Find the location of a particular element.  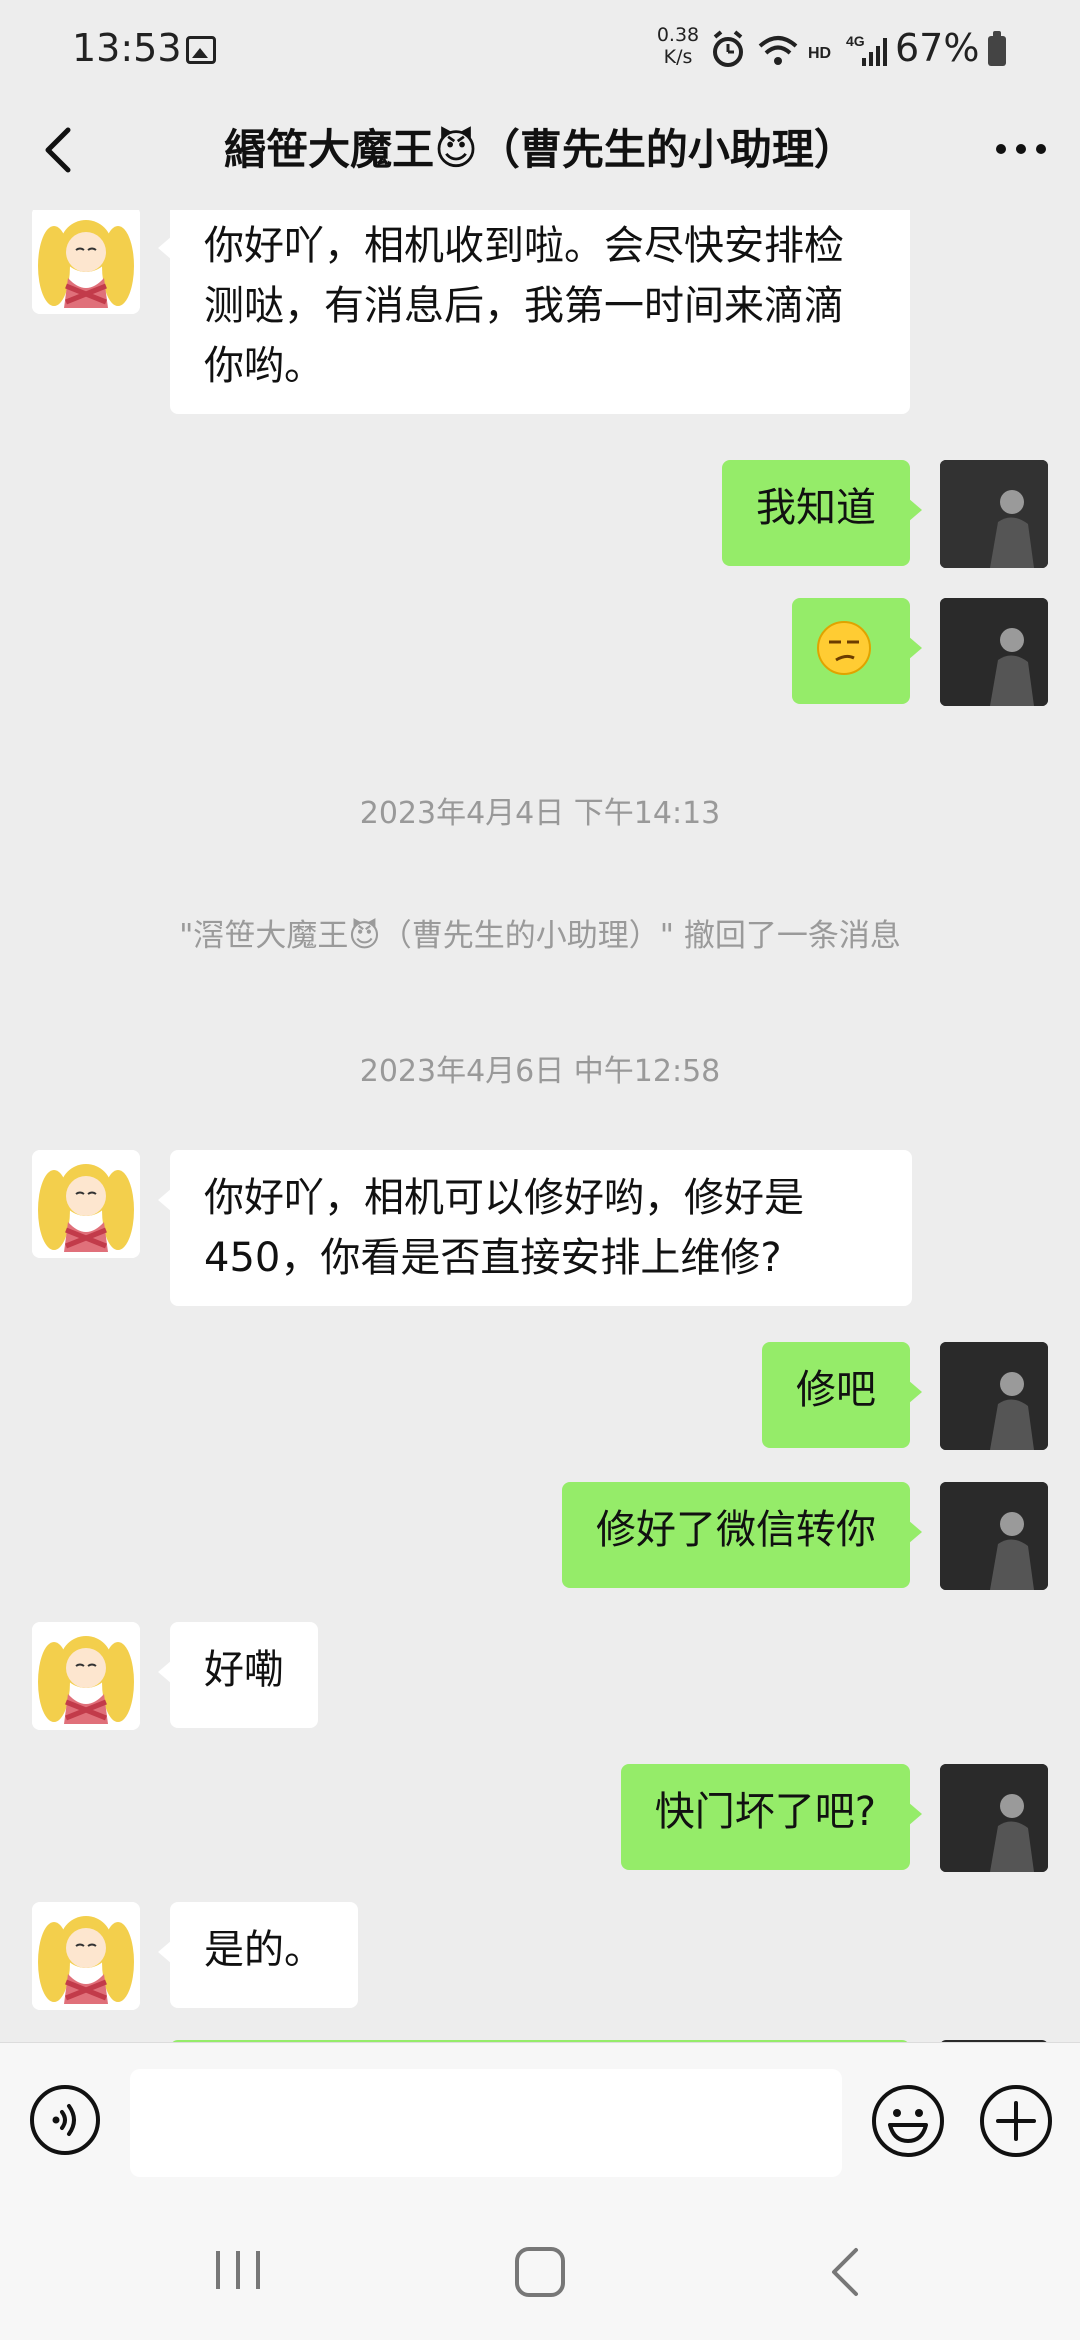

battery-percent: 67% is located at coordinates (937, 48).